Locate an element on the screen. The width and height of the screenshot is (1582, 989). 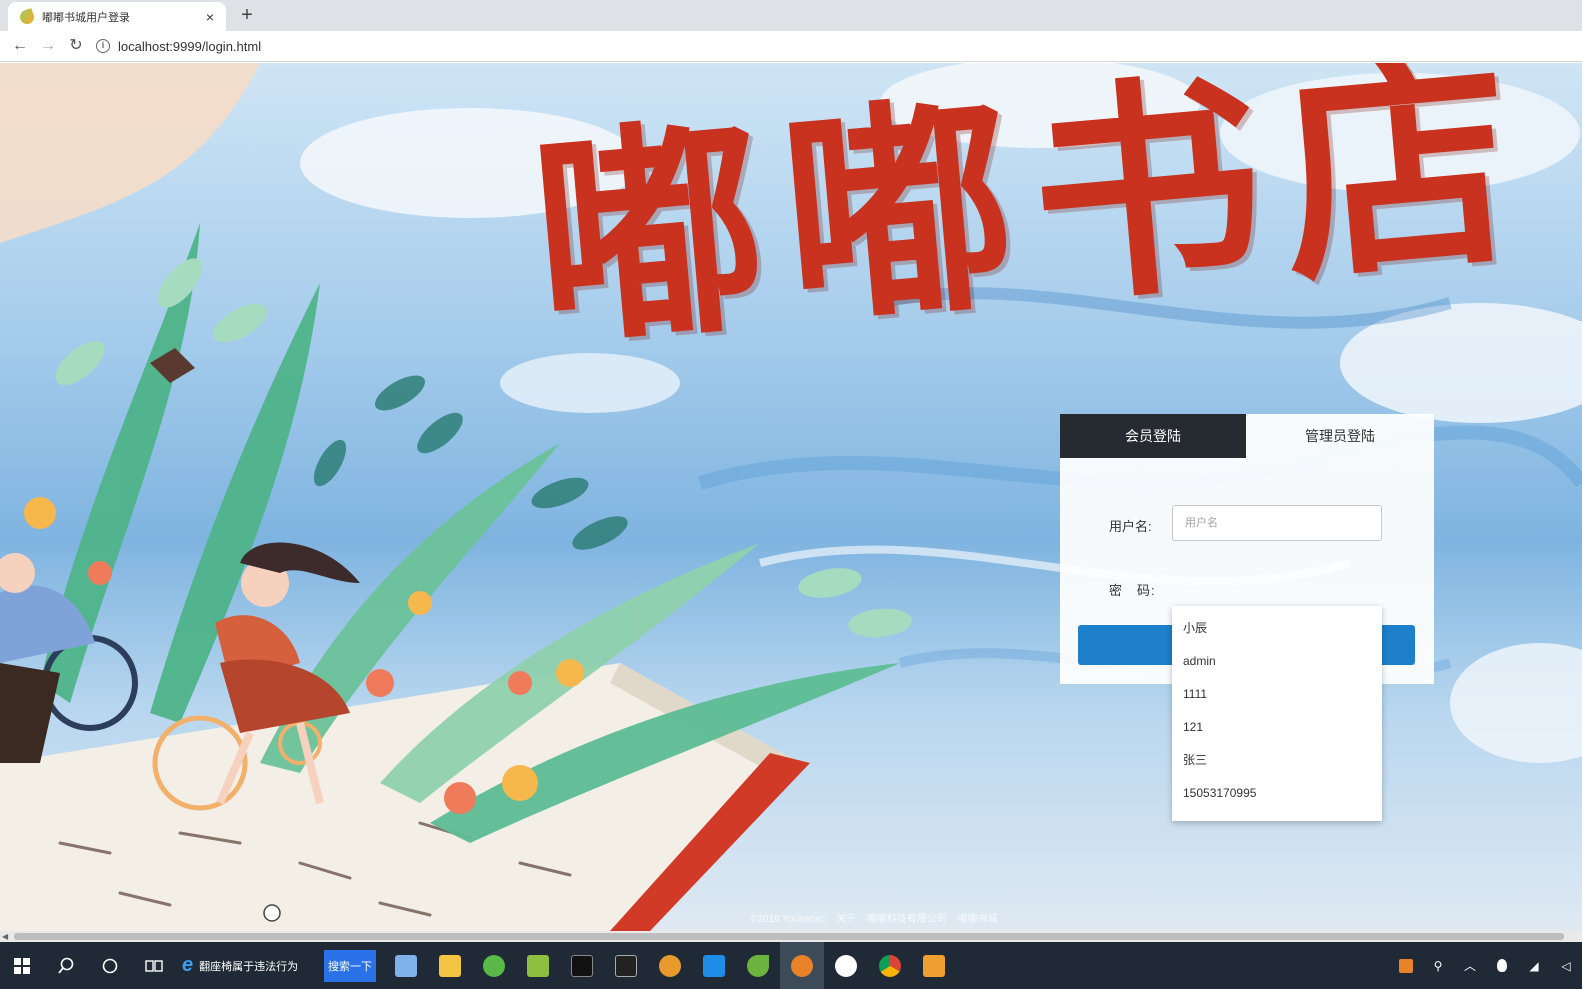
taskbar-app-notepad is located at coordinates (406, 965).